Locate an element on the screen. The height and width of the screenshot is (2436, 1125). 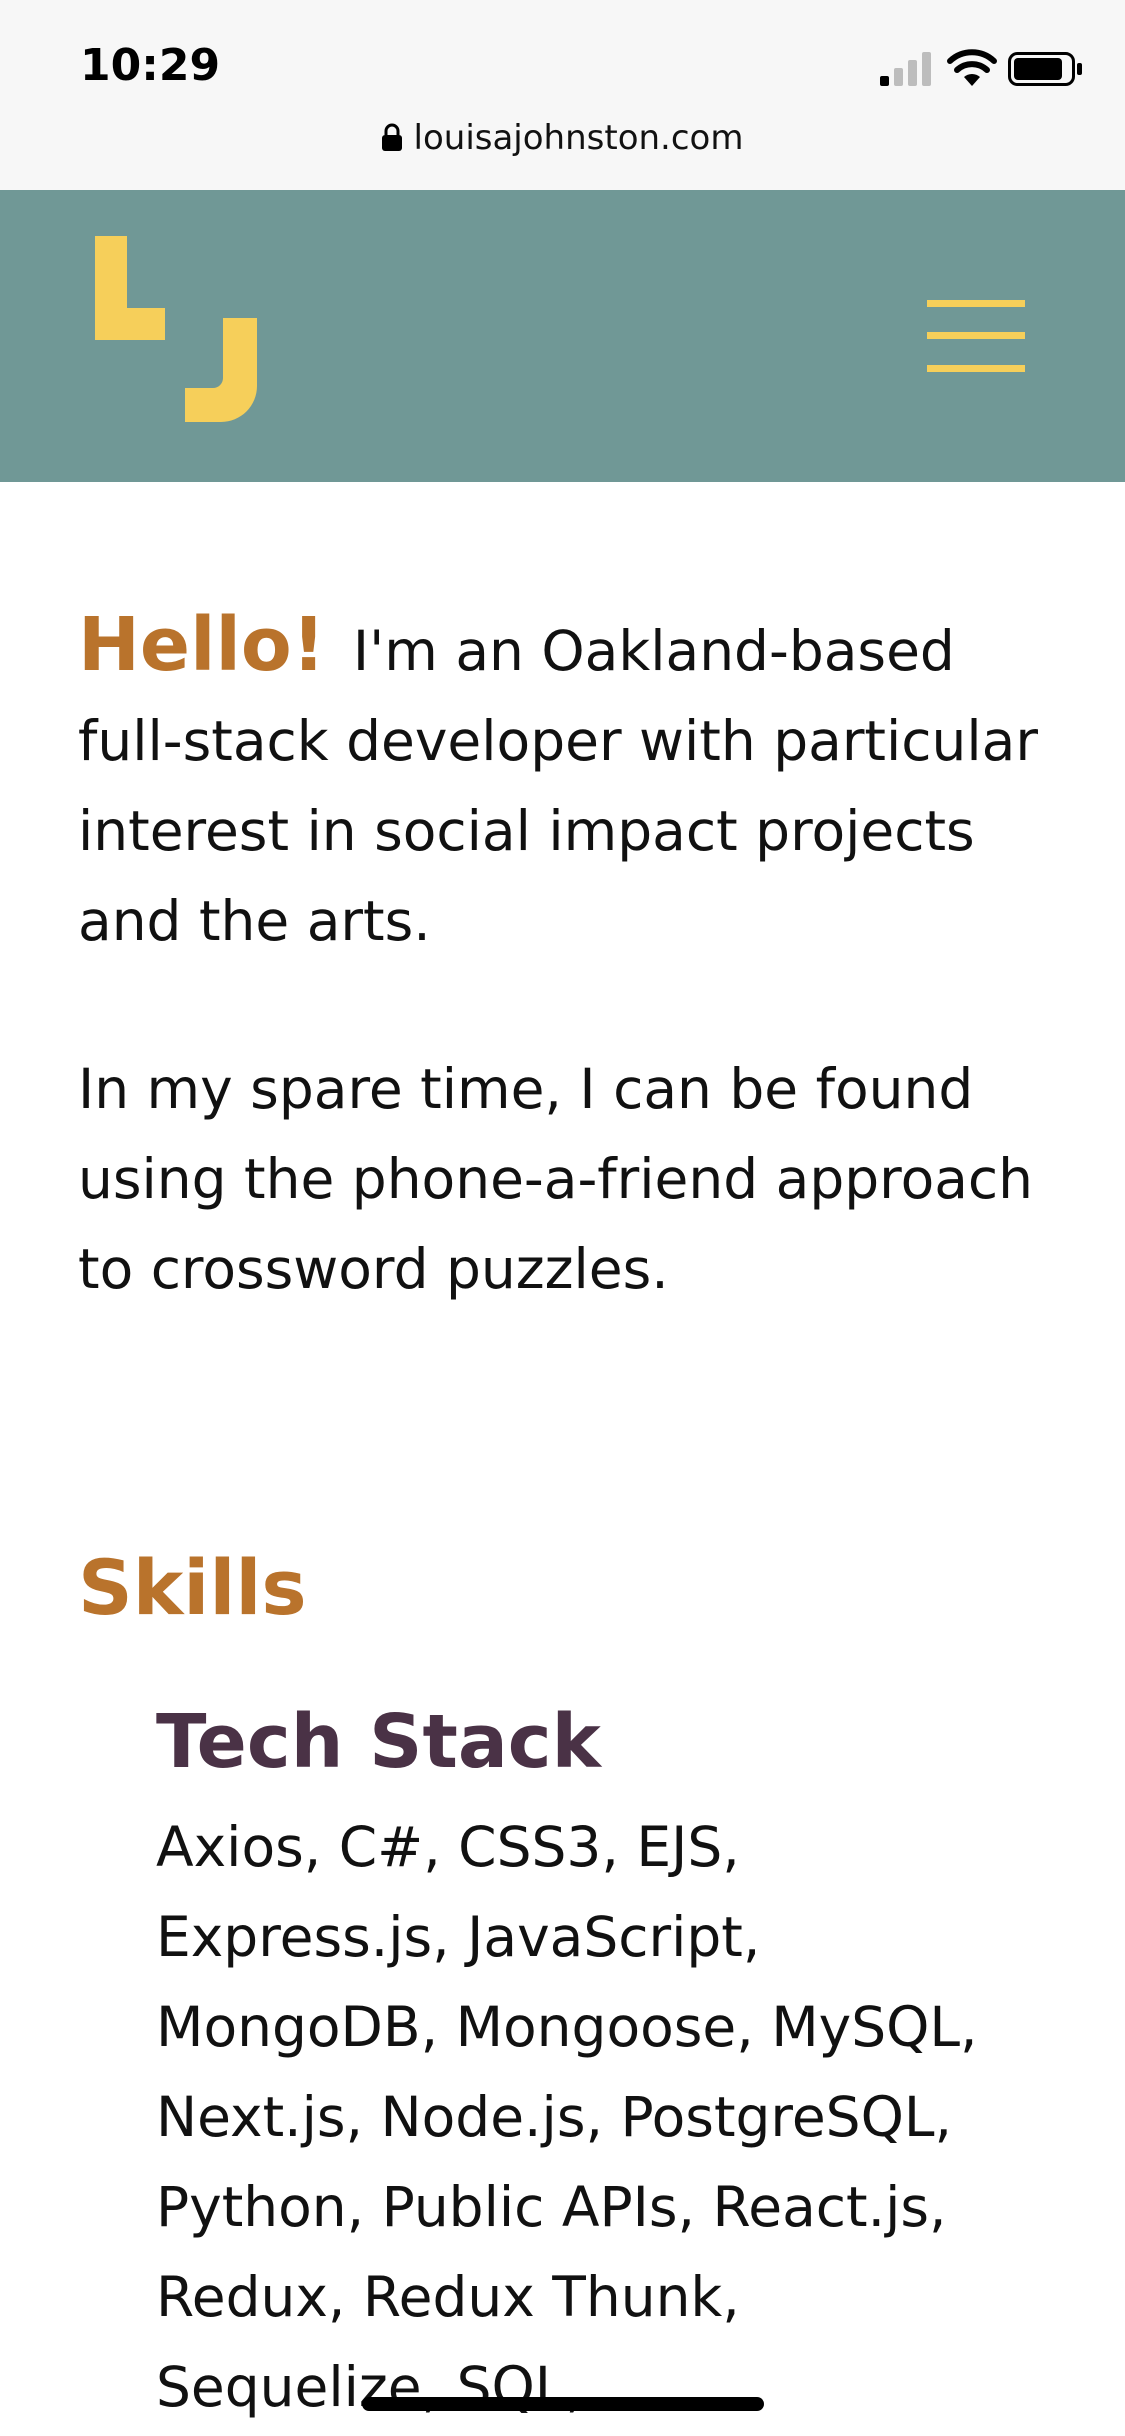
url-bar: louisajohnston.com is located at coordinates (562, 144).